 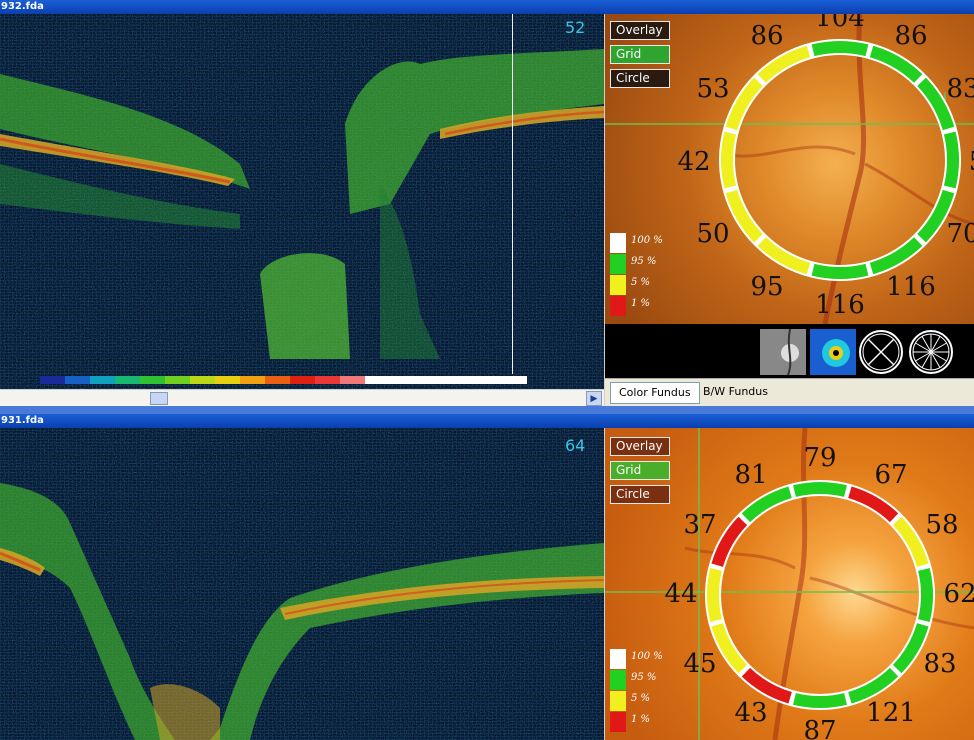 What do you see at coordinates (650, 264) in the screenshot?
I see `top-legend-95: 95 %` at bounding box center [650, 264].